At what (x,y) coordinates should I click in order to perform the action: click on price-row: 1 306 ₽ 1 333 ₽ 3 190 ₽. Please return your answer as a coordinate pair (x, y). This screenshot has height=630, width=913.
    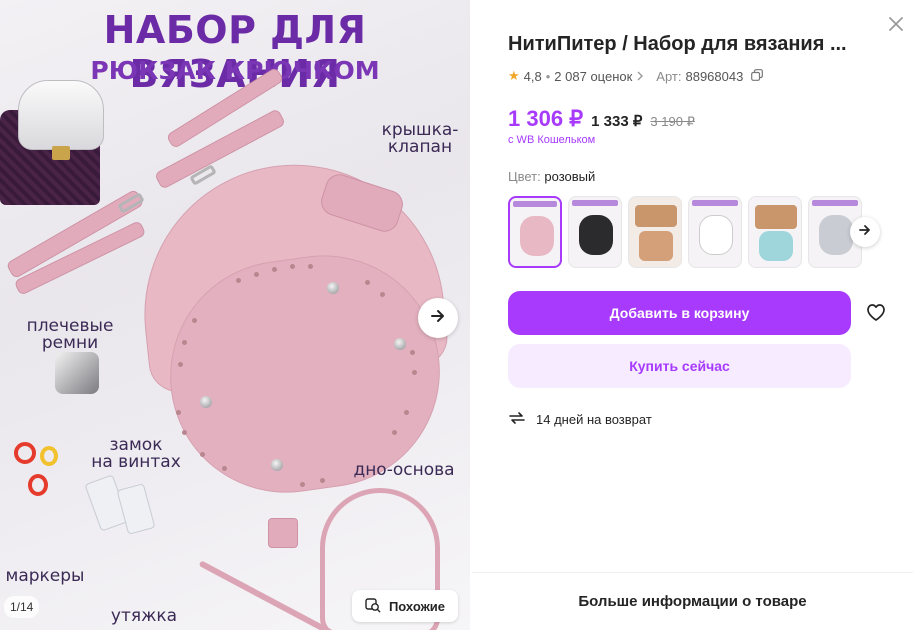
    Looking at the image, I should click on (601, 119).